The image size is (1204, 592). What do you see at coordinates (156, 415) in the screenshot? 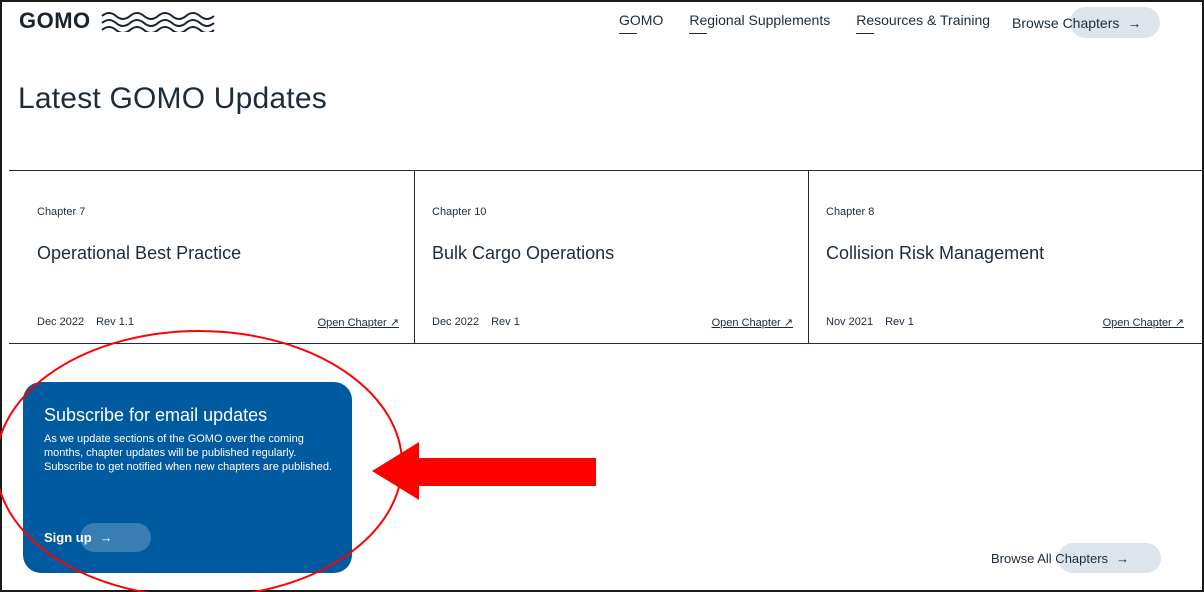
I see `subscribe-heading: Subscribe for email updates` at bounding box center [156, 415].